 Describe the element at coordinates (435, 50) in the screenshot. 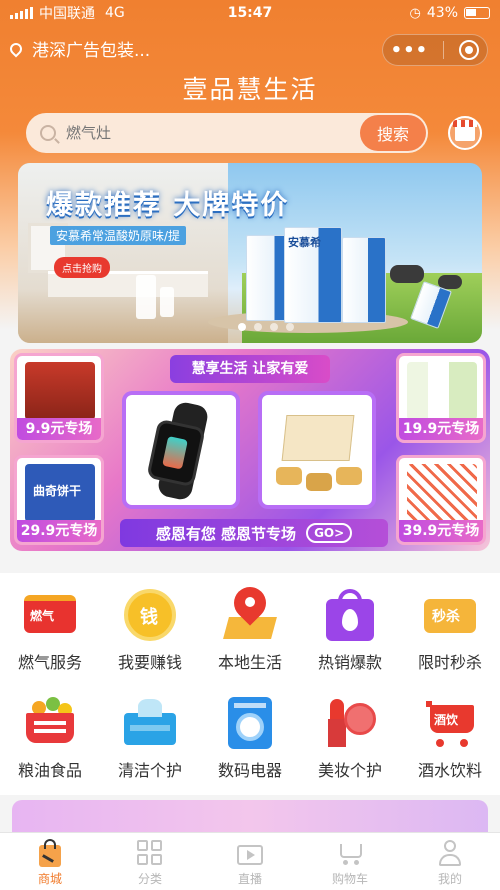

I see `miniprogram-capsule: •••` at that location.